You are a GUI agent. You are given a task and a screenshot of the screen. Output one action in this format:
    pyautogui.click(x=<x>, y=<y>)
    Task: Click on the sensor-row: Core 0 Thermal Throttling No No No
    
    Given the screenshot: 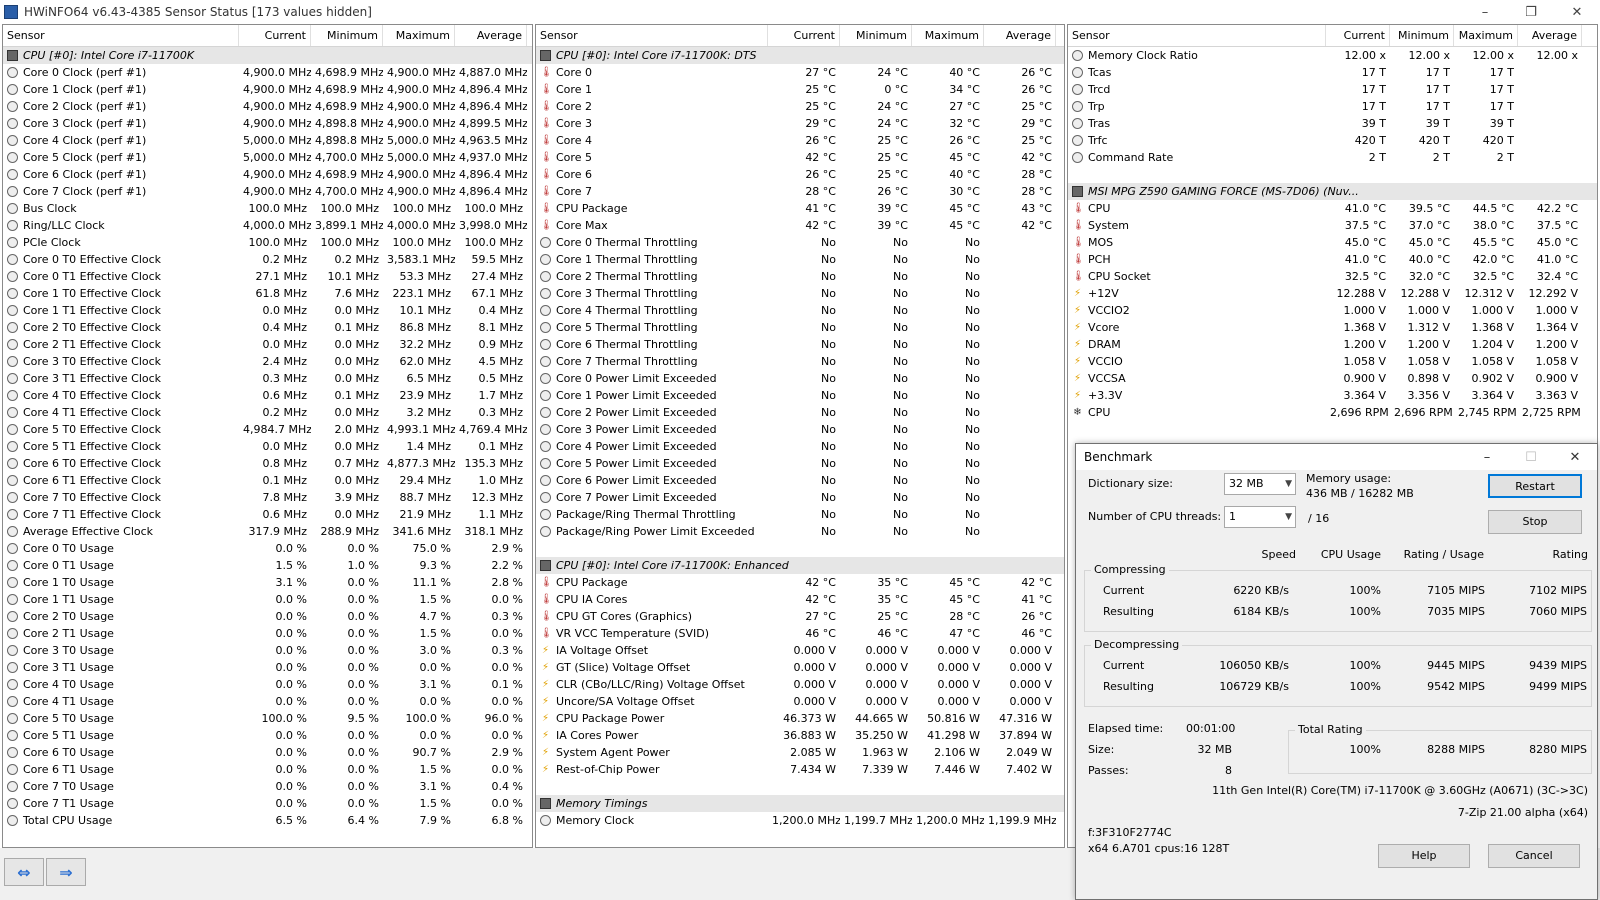 What is the action you would take?
    pyautogui.click(x=800, y=242)
    